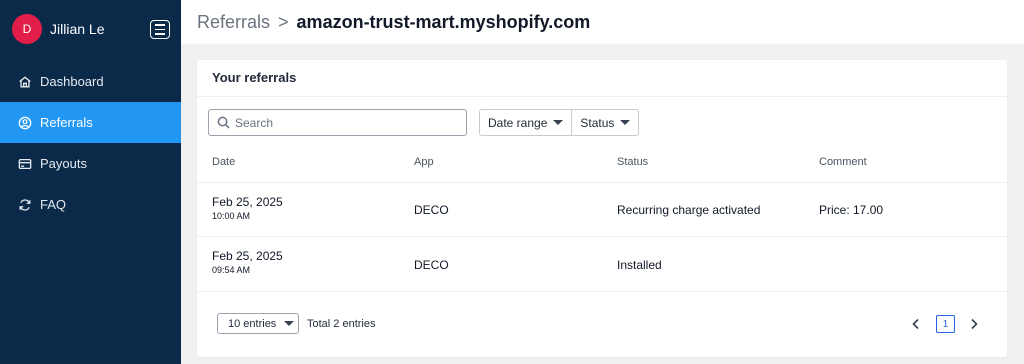 The height and width of the screenshot is (364, 1024). Describe the element at coordinates (72, 81) in the screenshot. I see `sidebar-item-label: Dashboard` at that location.